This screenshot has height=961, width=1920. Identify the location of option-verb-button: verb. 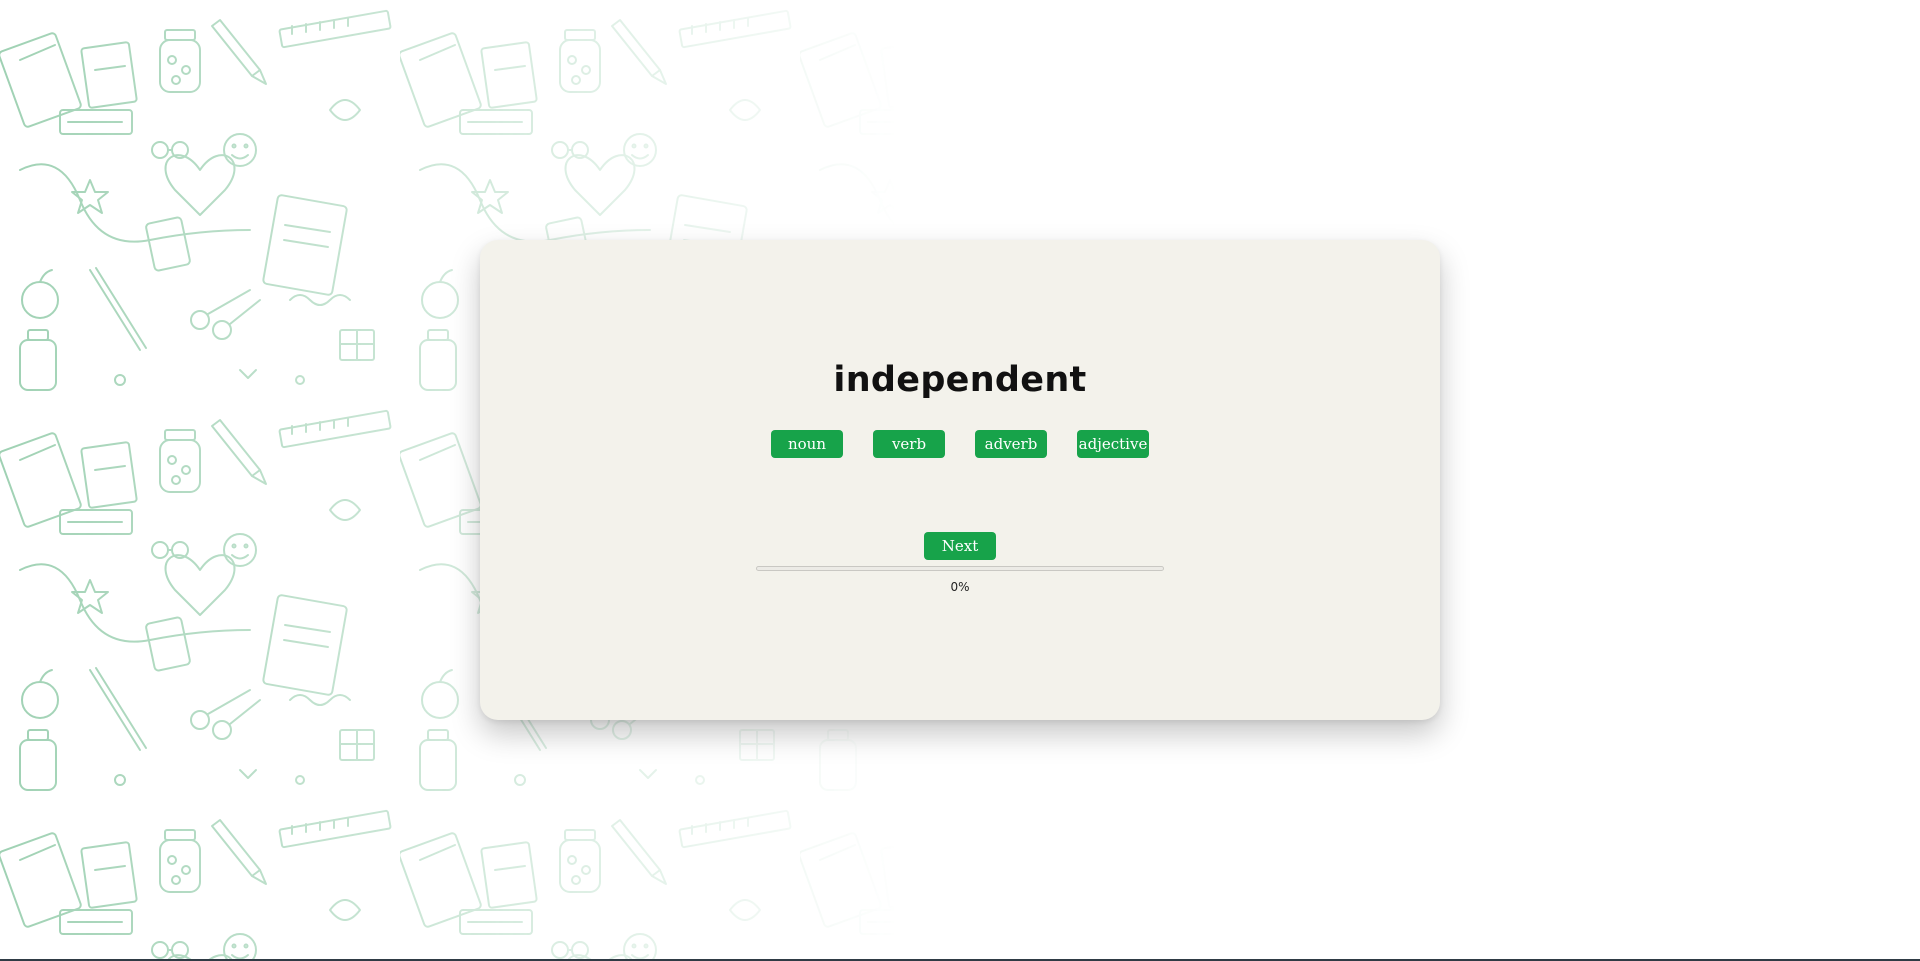
(909, 444).